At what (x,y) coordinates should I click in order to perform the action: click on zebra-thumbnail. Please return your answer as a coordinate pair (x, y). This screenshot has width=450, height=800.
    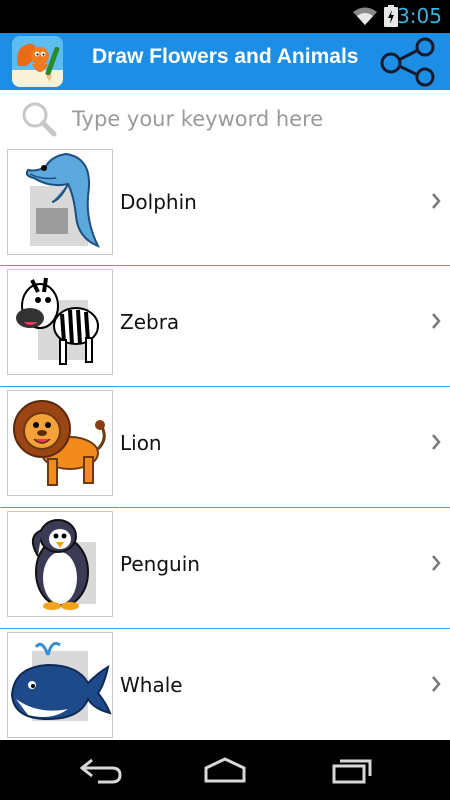
    Looking at the image, I should click on (60, 322).